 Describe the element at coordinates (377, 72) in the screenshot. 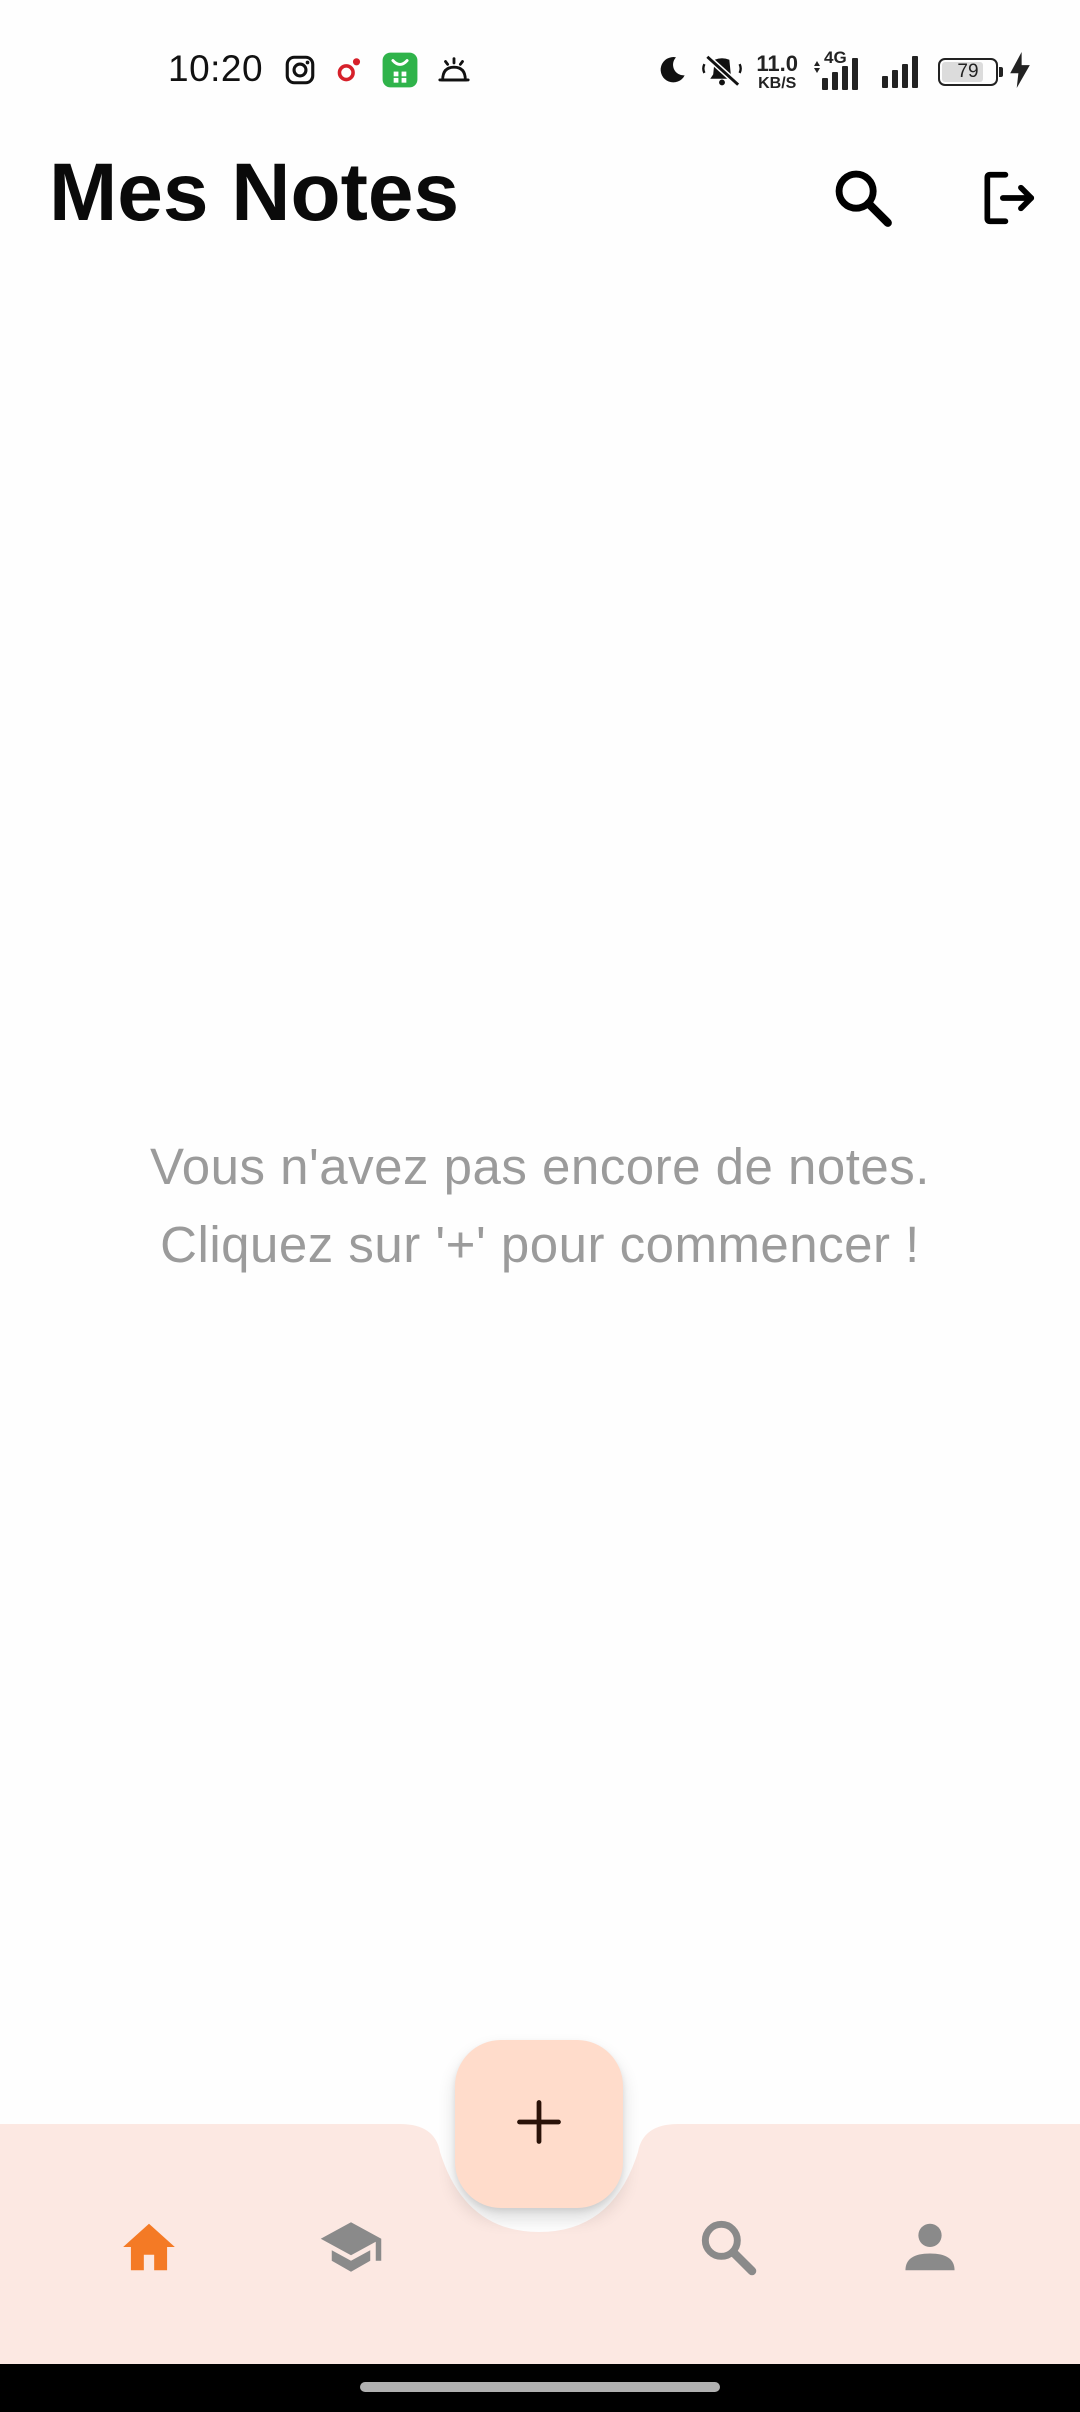

I see `status-notification-icons` at that location.